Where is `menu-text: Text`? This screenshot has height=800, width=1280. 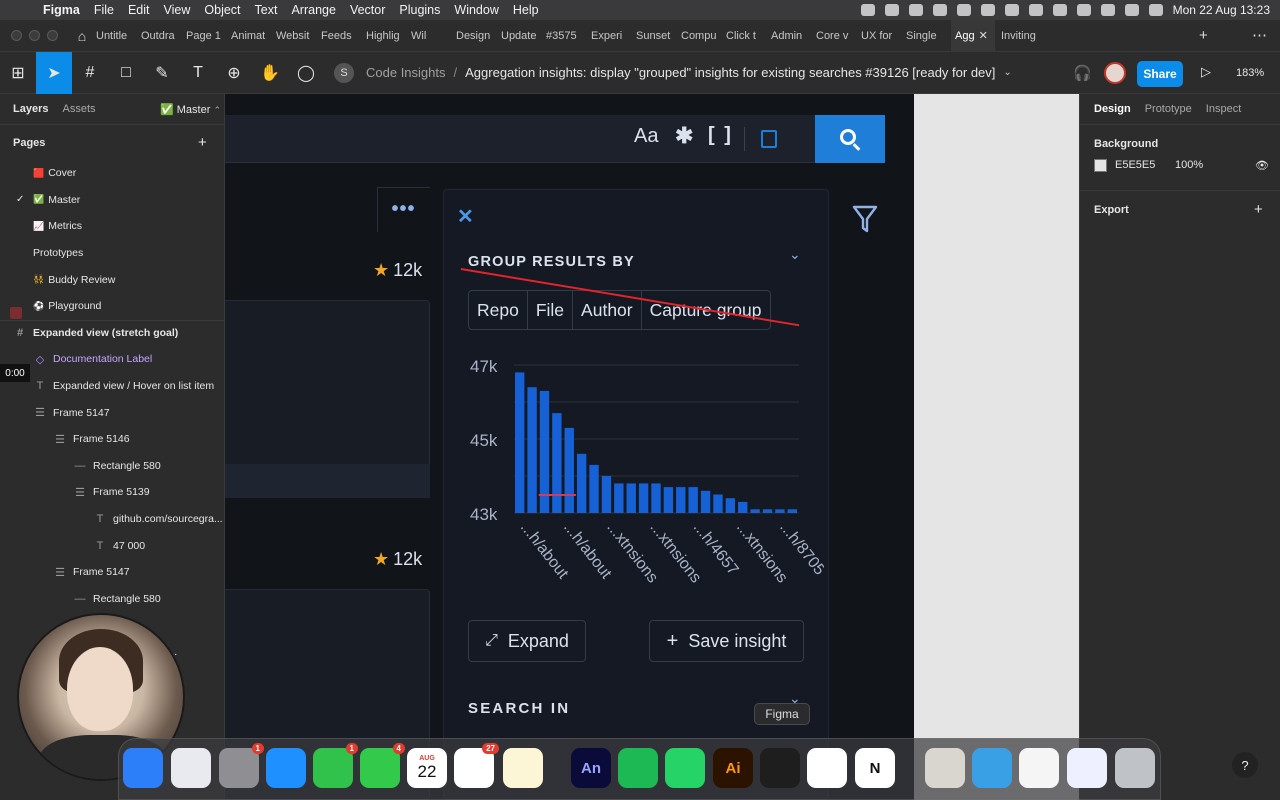 menu-text: Text is located at coordinates (266, 10).